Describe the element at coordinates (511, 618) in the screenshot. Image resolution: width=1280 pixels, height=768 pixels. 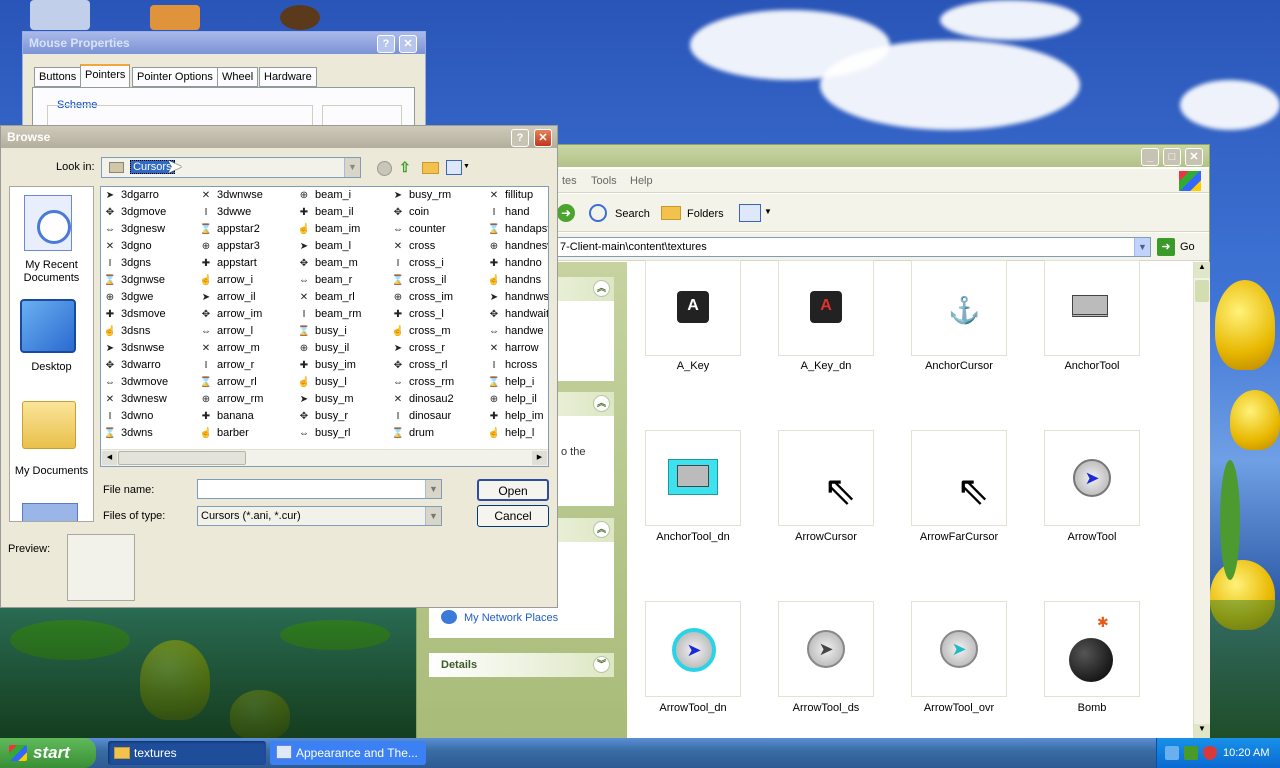
I see `network-places-link: My Network Places` at that location.